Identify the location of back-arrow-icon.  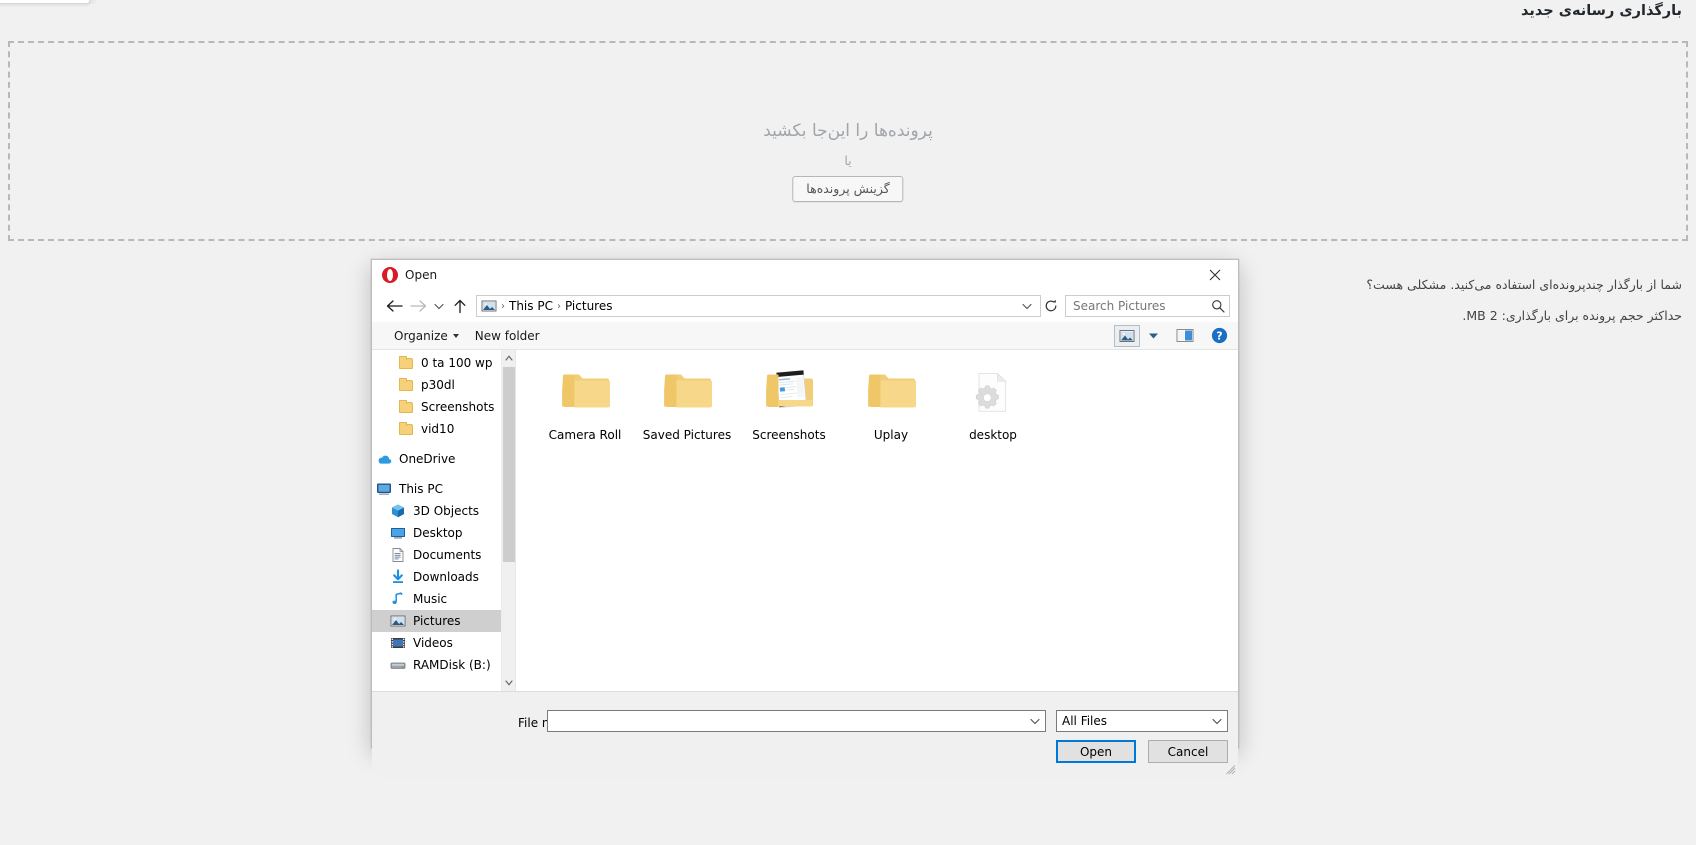
(394, 306).